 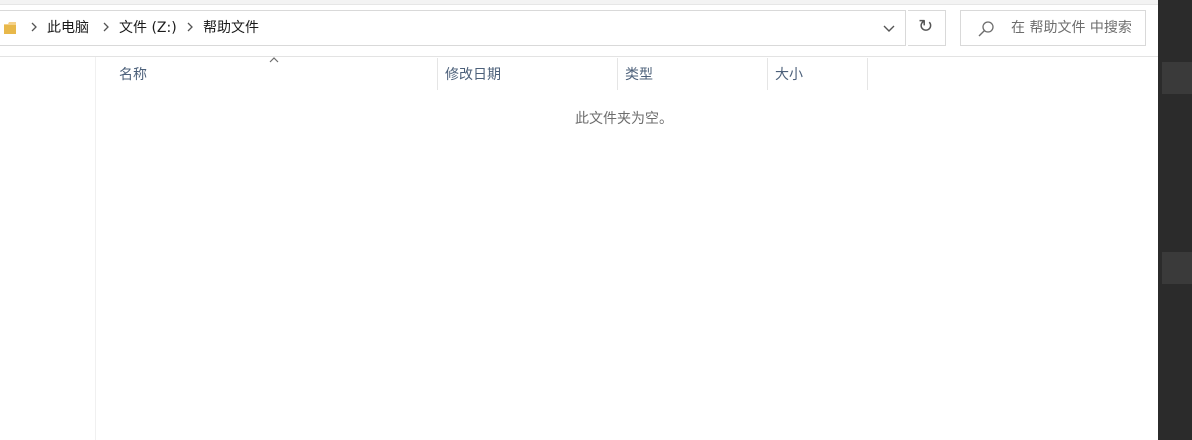 I want to click on breadcrumb-help-files: 帮助文件, so click(x=231, y=28).